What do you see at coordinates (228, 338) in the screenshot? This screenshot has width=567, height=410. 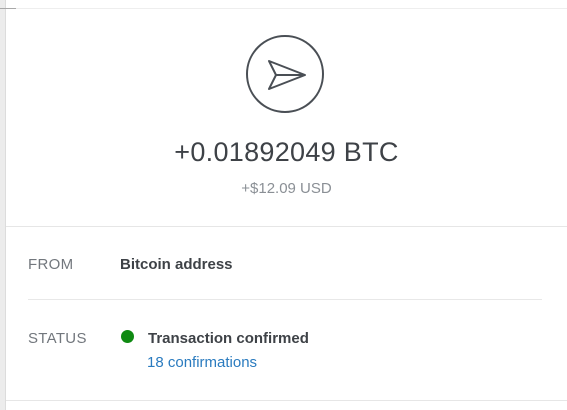 I see `status-value: Transaction confirmed` at bounding box center [228, 338].